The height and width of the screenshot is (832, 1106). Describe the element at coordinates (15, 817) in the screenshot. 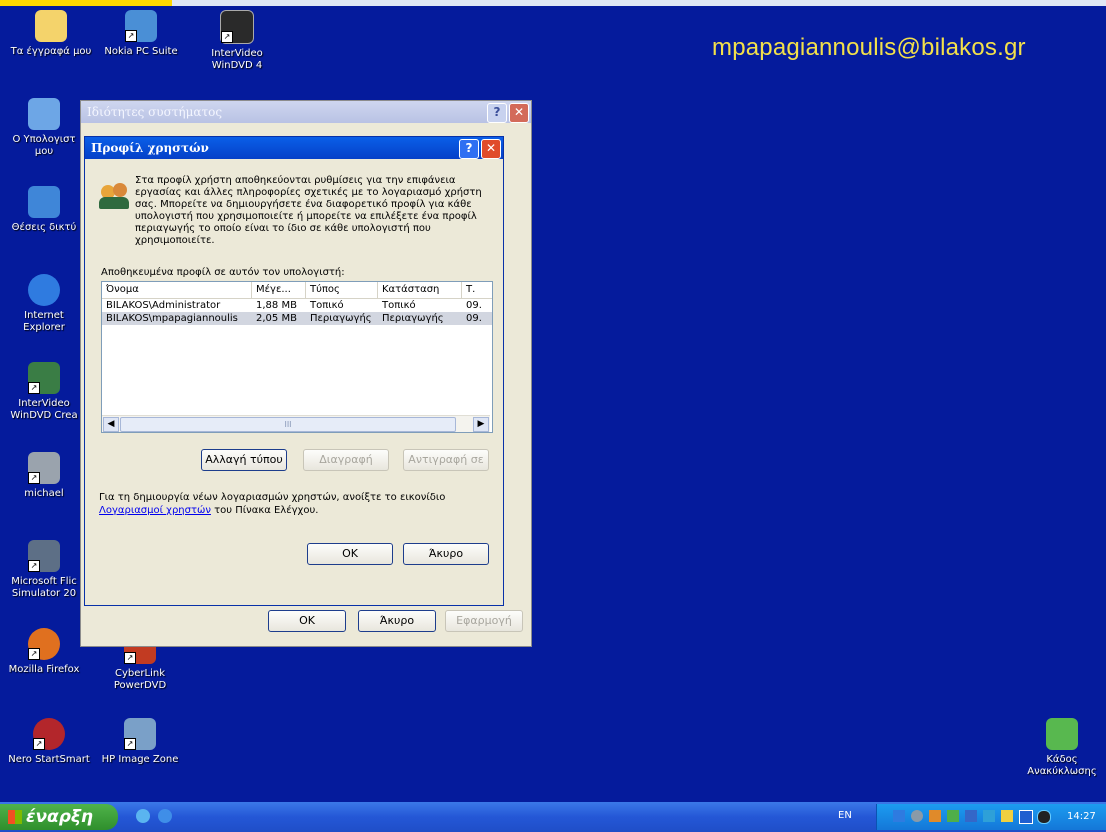

I see `windows-logo-icon` at that location.